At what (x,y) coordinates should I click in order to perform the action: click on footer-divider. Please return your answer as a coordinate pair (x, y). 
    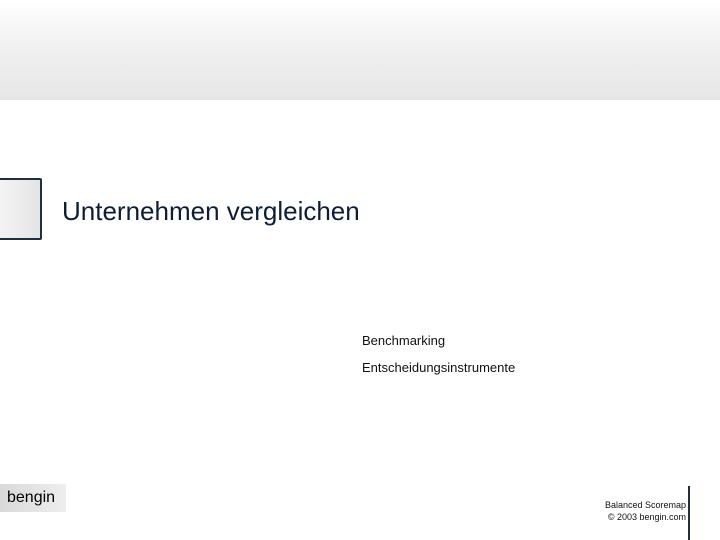
    Looking at the image, I should click on (689, 513).